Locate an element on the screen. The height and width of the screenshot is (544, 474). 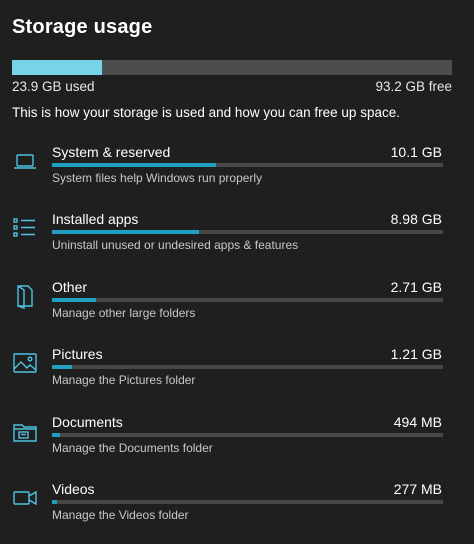
category-size: 2.71 GB is located at coordinates (416, 287).